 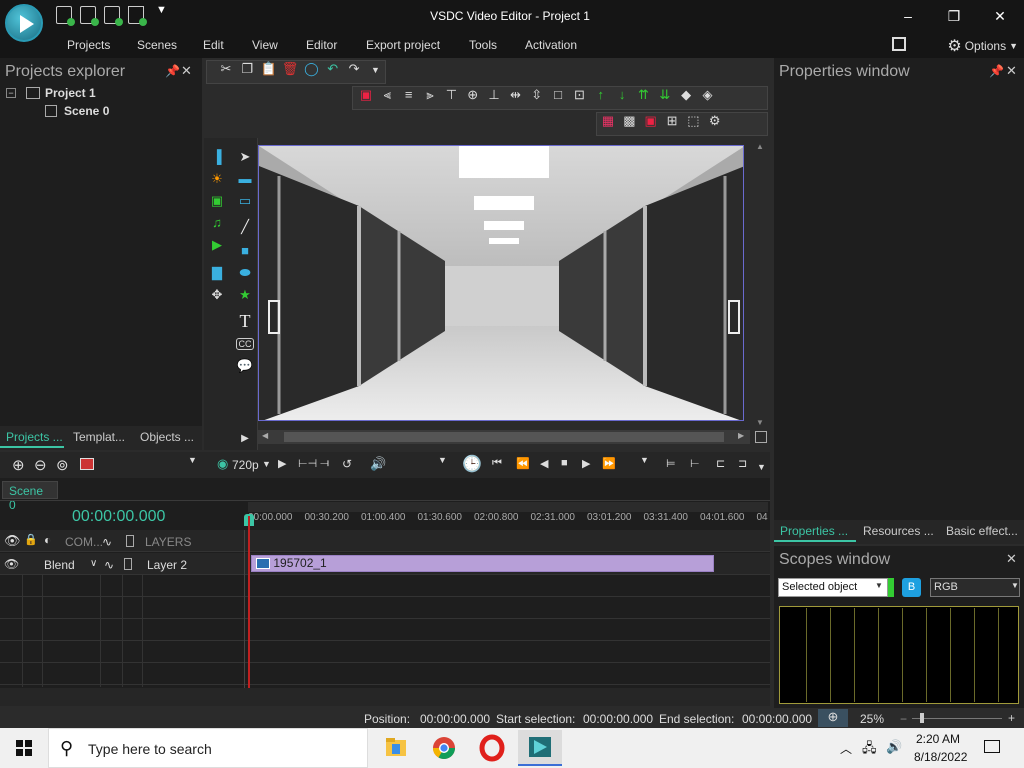 What do you see at coordinates (12, 541) in the screenshot?
I see `eye-icon: 👁` at bounding box center [12, 541].